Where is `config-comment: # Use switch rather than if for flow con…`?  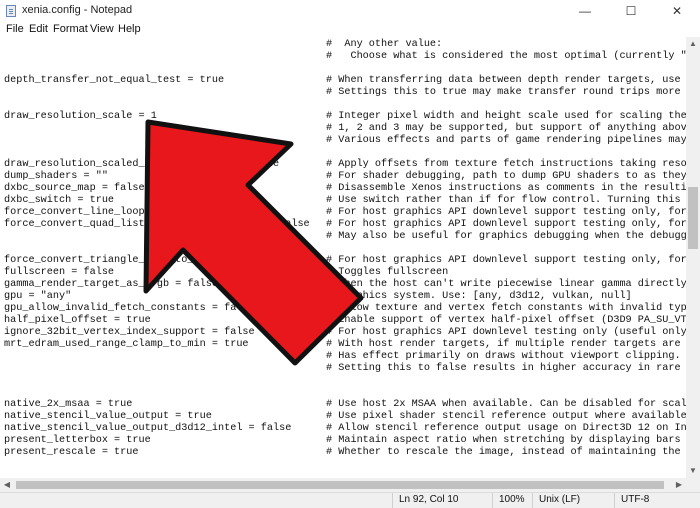
config-comment: # Use switch rather than if for flow con… is located at coordinates (506, 200).